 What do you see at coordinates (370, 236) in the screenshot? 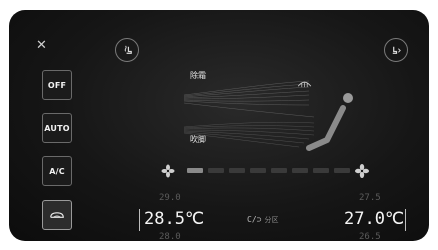
I see `passenger-temp-down: 26.5` at bounding box center [370, 236].